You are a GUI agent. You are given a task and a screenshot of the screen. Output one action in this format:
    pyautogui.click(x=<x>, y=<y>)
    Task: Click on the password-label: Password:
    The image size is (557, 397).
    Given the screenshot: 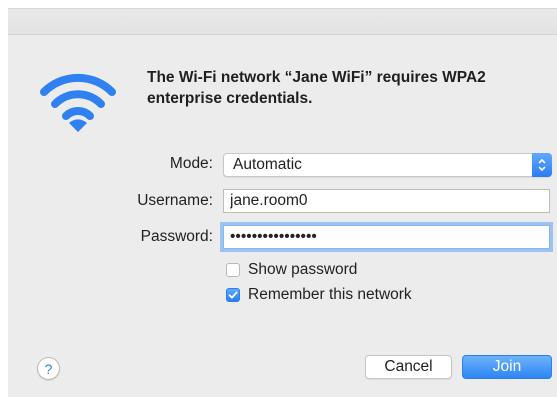 What is the action you would take?
    pyautogui.click(x=176, y=236)
    